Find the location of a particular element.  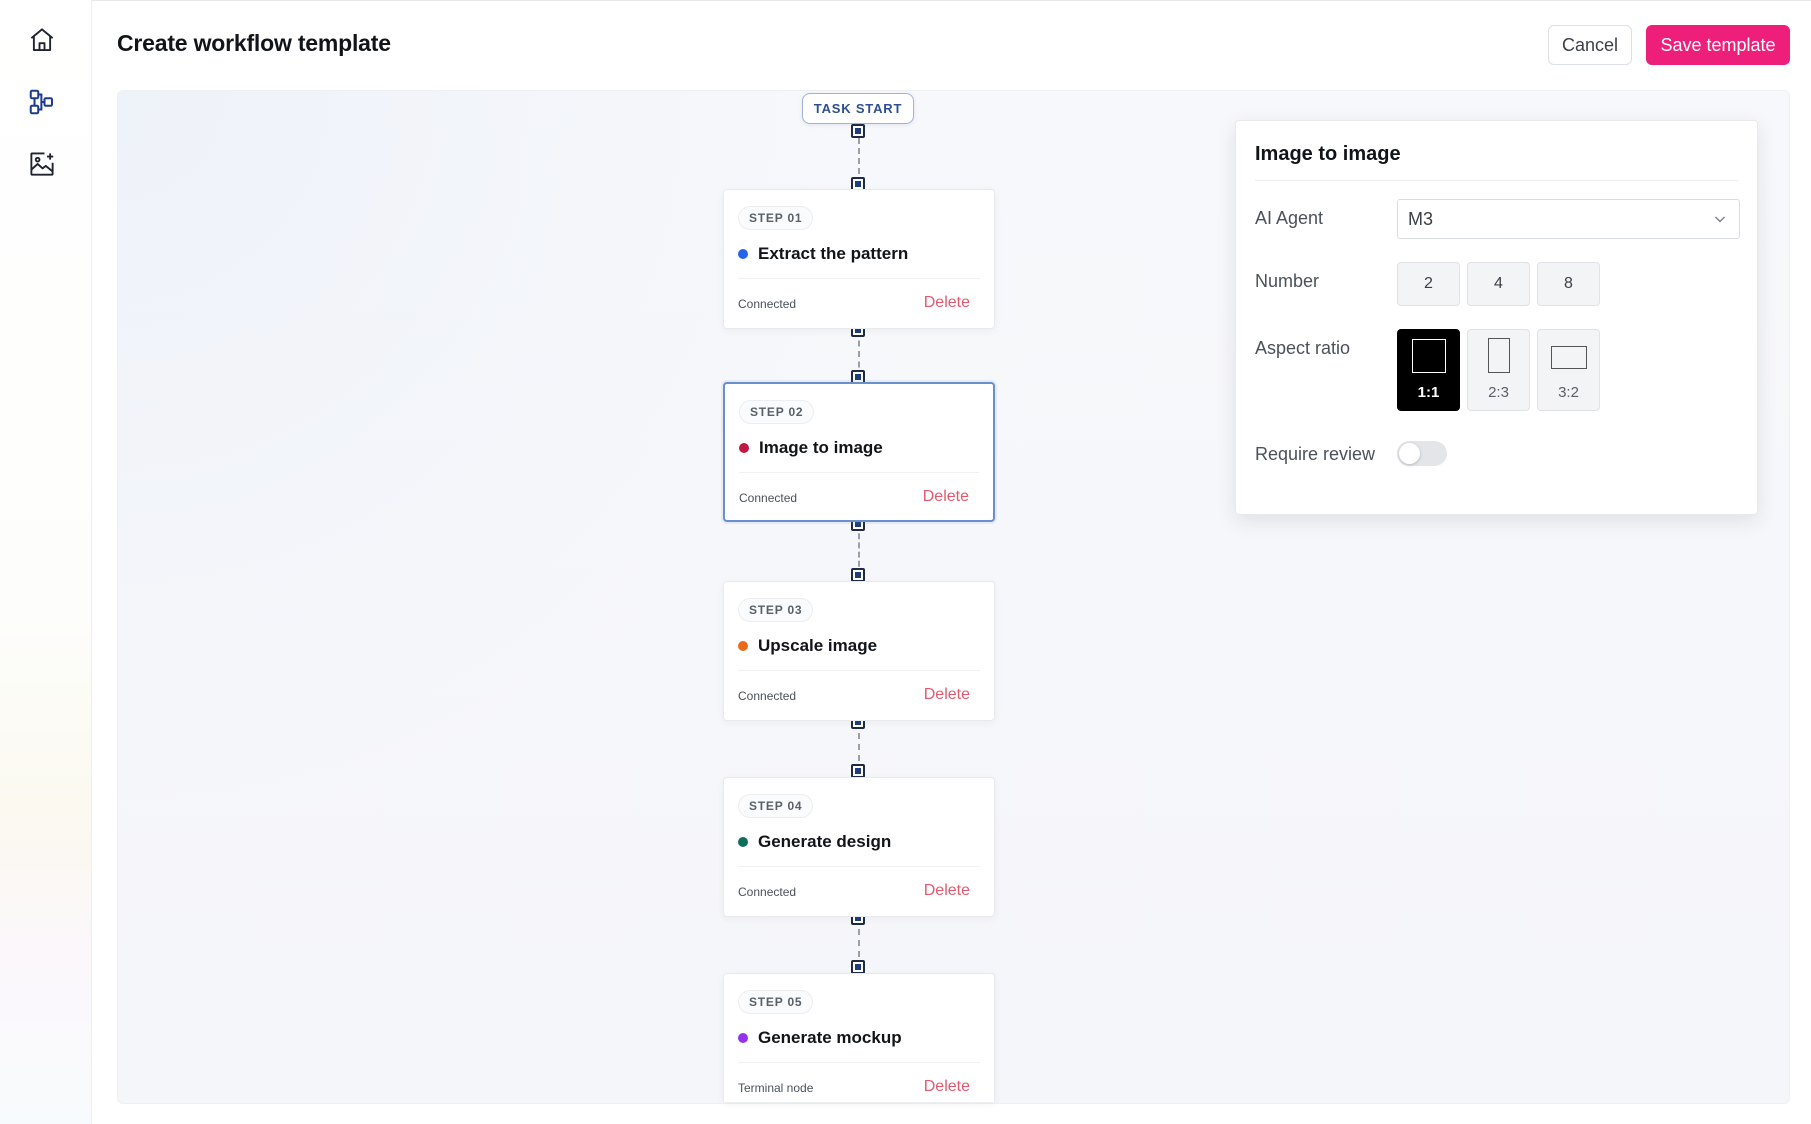

step-title-row: Generate mockup is located at coordinates (820, 1038).